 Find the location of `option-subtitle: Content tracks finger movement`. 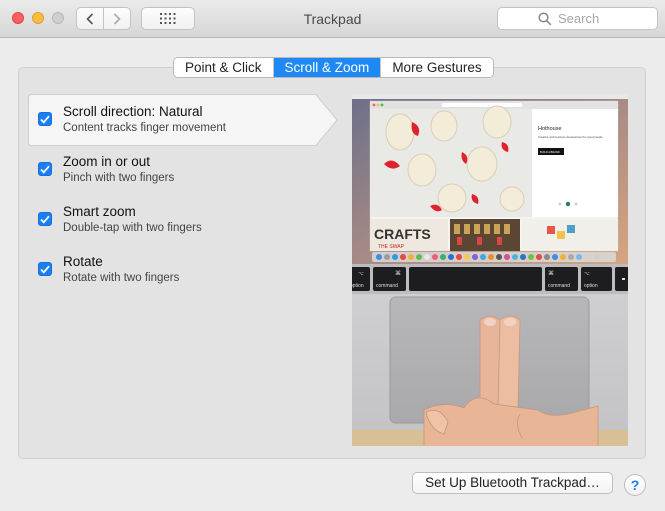

option-subtitle: Content tracks finger movement is located at coordinates (144, 128).